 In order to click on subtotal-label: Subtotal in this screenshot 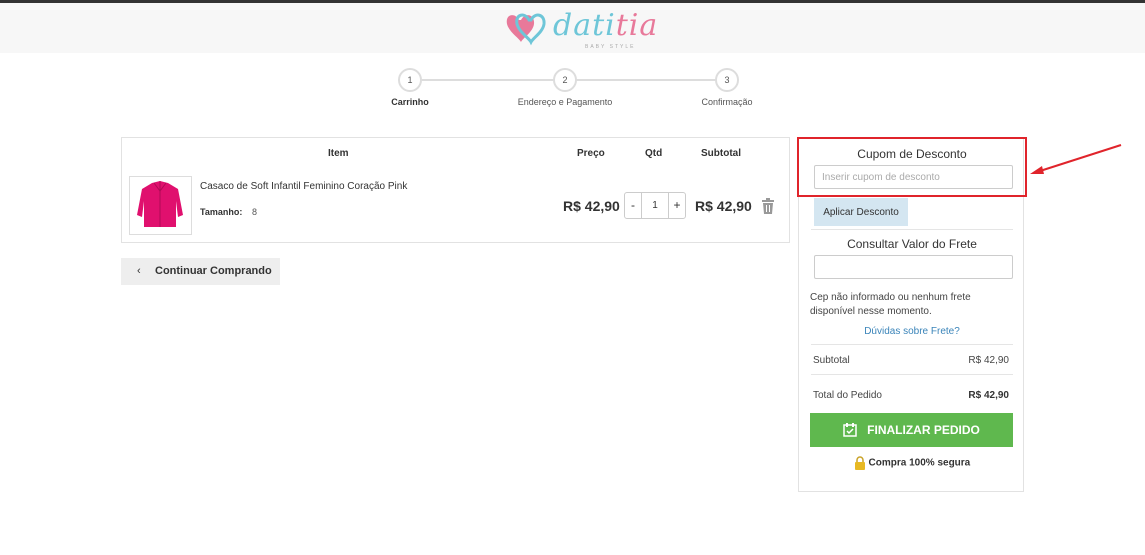, I will do `click(831, 360)`.